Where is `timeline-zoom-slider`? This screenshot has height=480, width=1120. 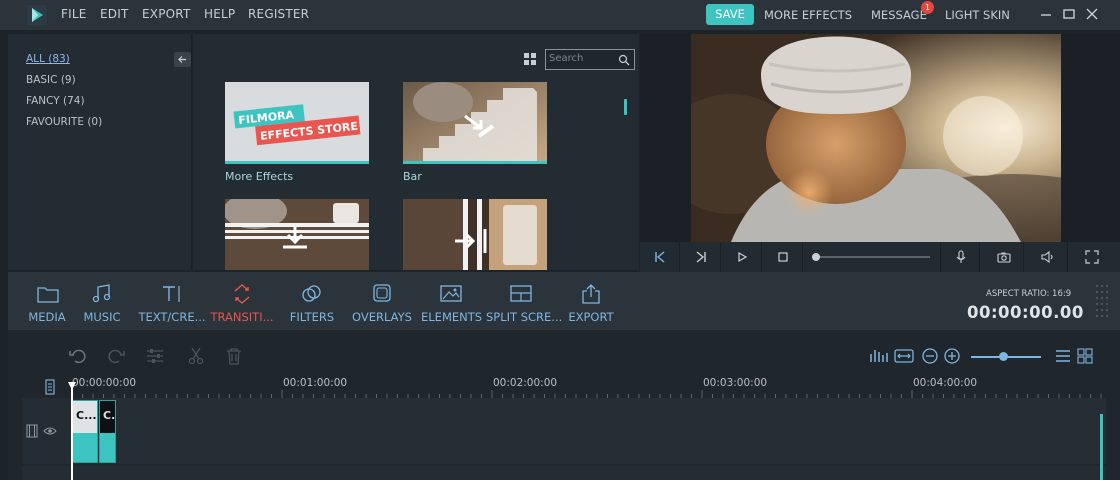 timeline-zoom-slider is located at coordinates (1006, 356).